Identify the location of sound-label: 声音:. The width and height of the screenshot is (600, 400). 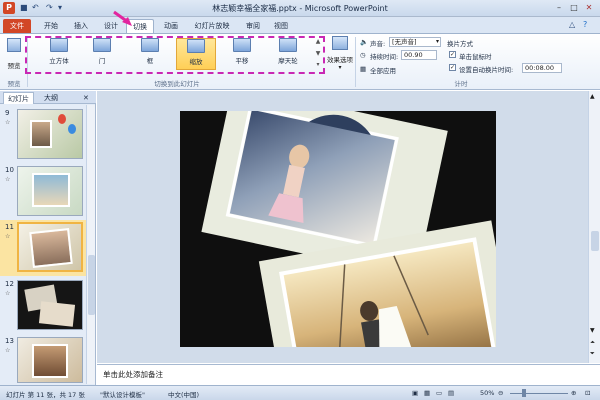
(378, 44).